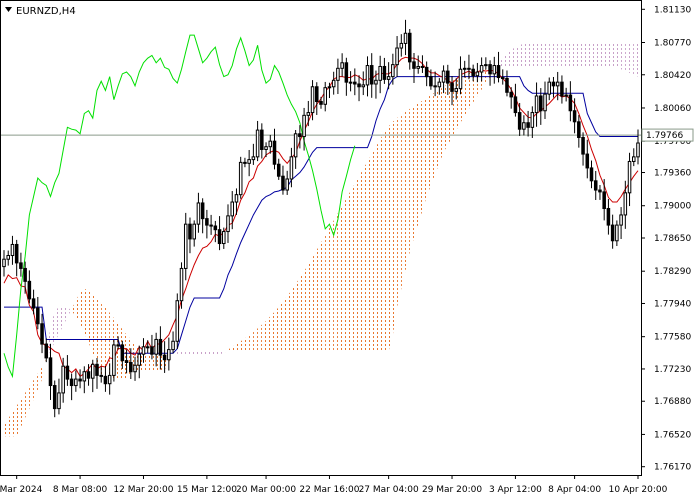  What do you see at coordinates (8, 9) in the screenshot?
I see `dropdown-triangle-icon` at bounding box center [8, 9].